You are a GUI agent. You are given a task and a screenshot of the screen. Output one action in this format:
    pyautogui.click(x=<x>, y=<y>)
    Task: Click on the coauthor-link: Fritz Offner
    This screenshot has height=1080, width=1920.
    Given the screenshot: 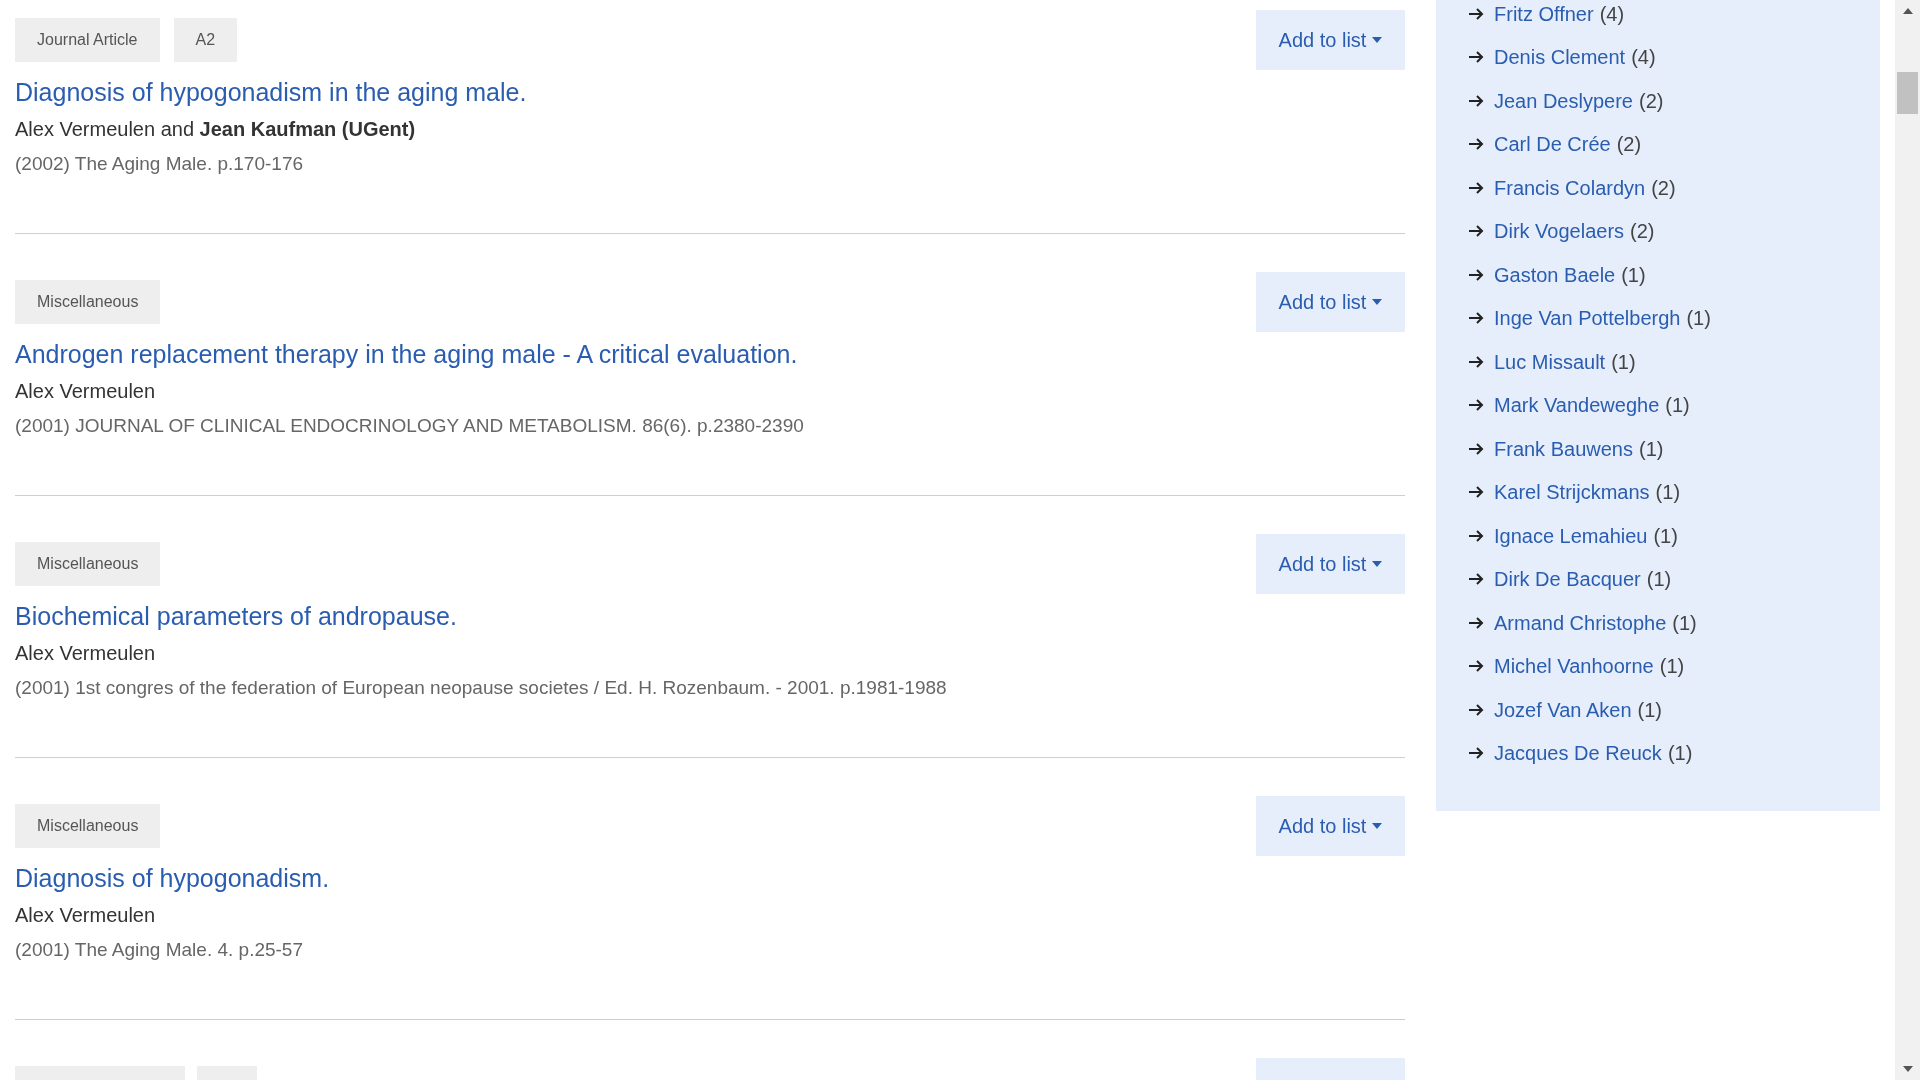 What is the action you would take?
    pyautogui.click(x=1544, y=14)
    